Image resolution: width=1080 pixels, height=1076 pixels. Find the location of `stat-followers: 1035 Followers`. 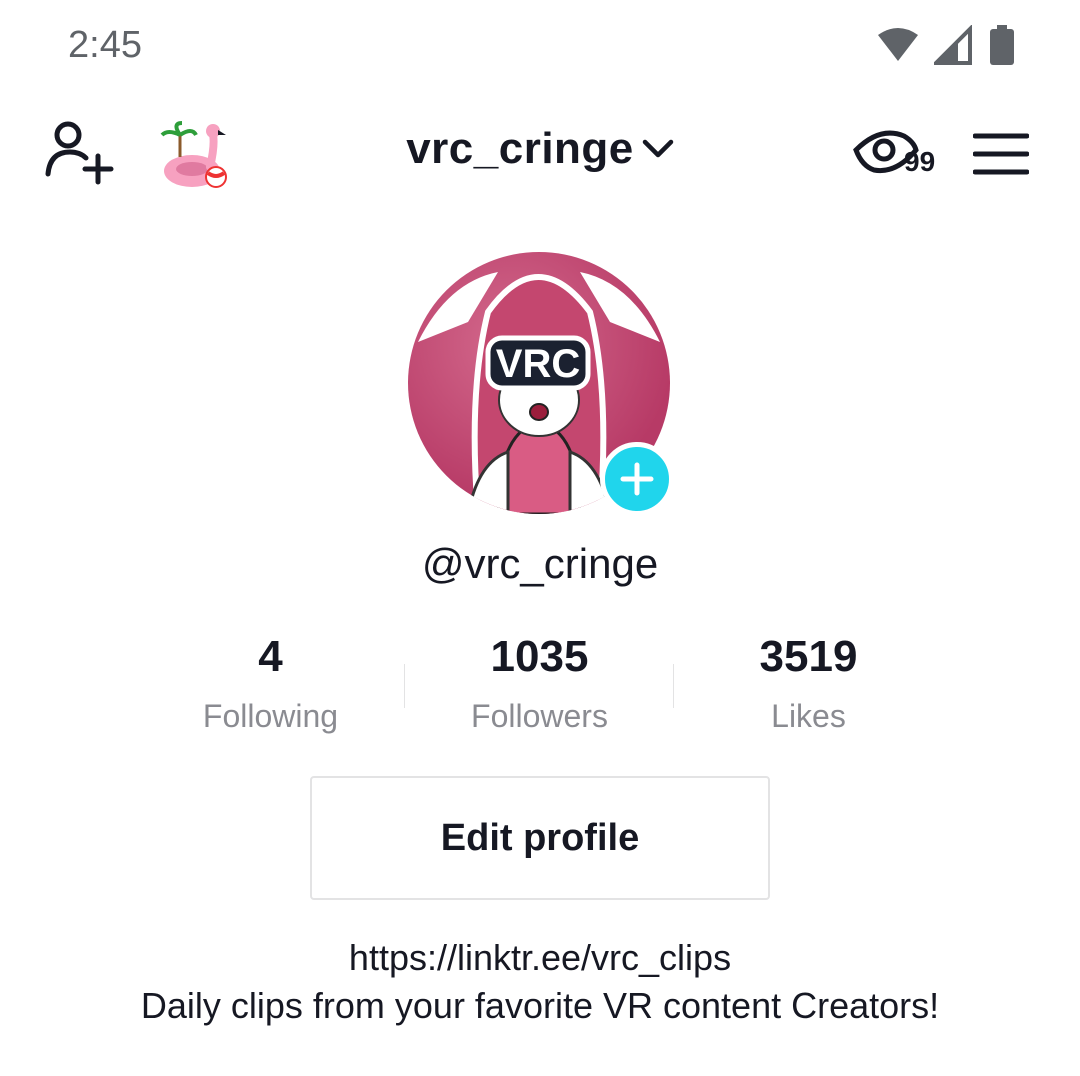

stat-followers: 1035 Followers is located at coordinates (539, 688).